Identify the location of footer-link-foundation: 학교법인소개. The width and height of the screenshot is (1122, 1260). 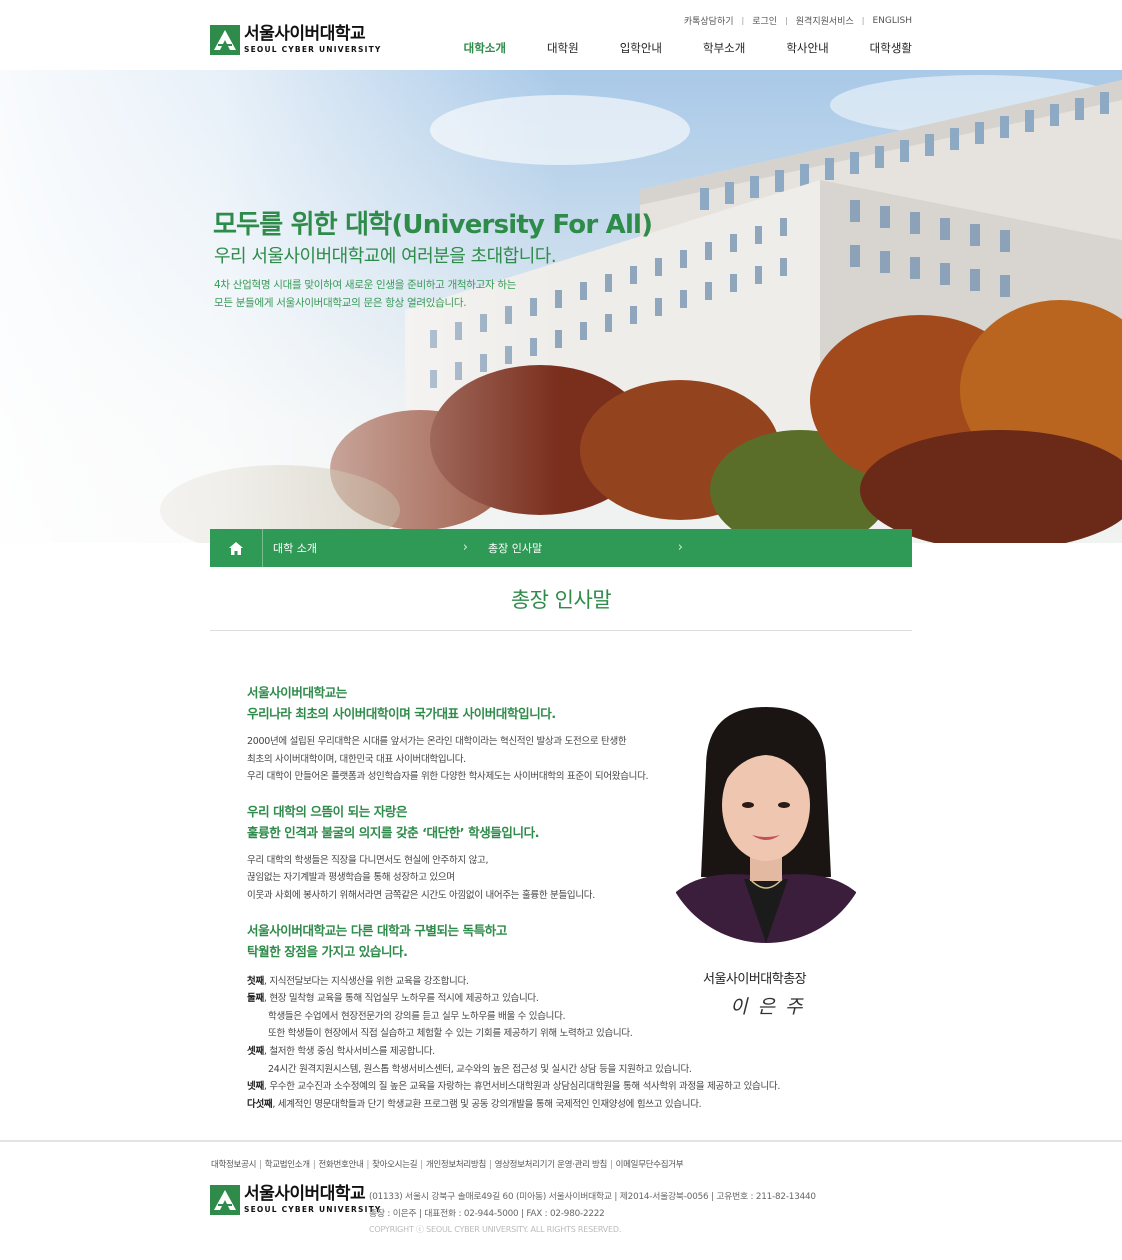
(287, 1165).